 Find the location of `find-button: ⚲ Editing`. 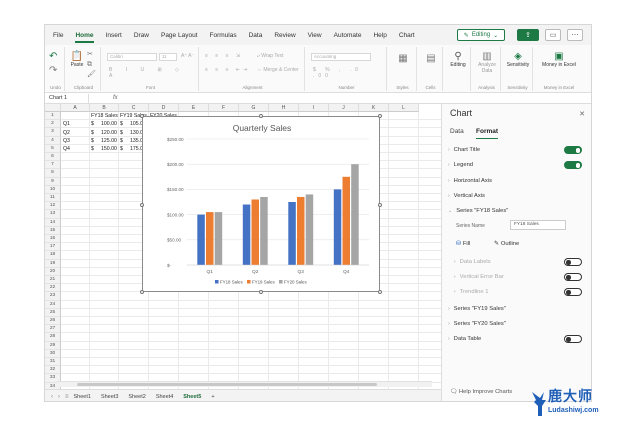

find-button: ⚲ Editing is located at coordinates (458, 59).